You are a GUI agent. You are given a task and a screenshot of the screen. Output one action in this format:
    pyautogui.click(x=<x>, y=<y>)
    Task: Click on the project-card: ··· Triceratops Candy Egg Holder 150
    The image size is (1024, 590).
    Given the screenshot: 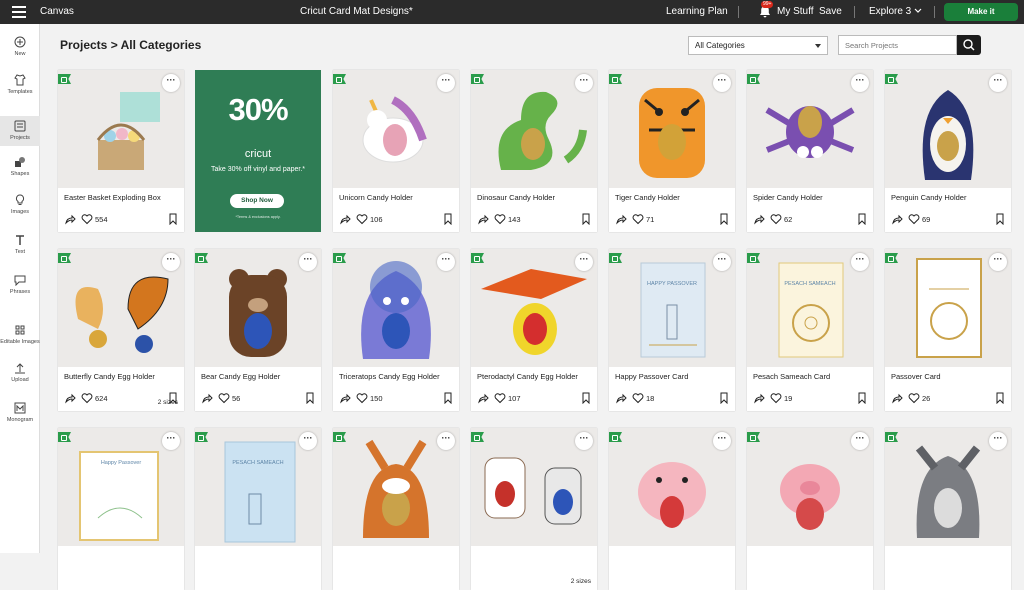 What is the action you would take?
    pyautogui.click(x=396, y=330)
    